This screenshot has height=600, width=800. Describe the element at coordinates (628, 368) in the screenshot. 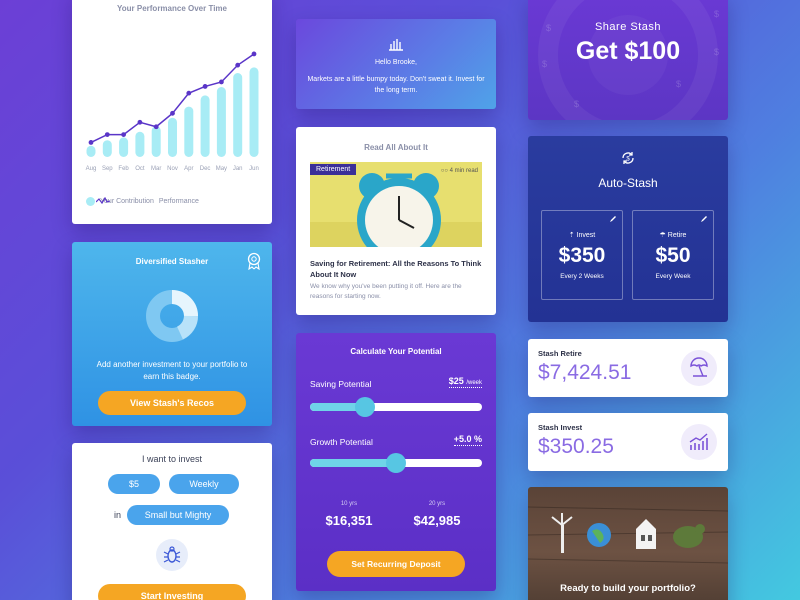

I see `stash-retire-card: Stash Retire $7,424.51` at that location.